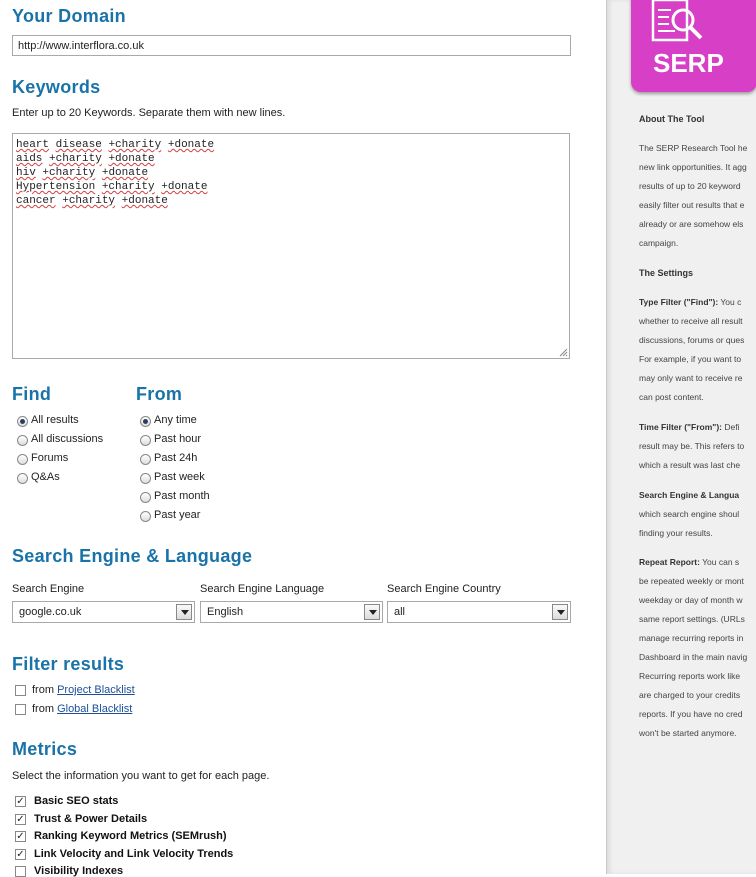 The image size is (756, 877). I want to click on about-line: easily filter out results that e, so click(692, 205).